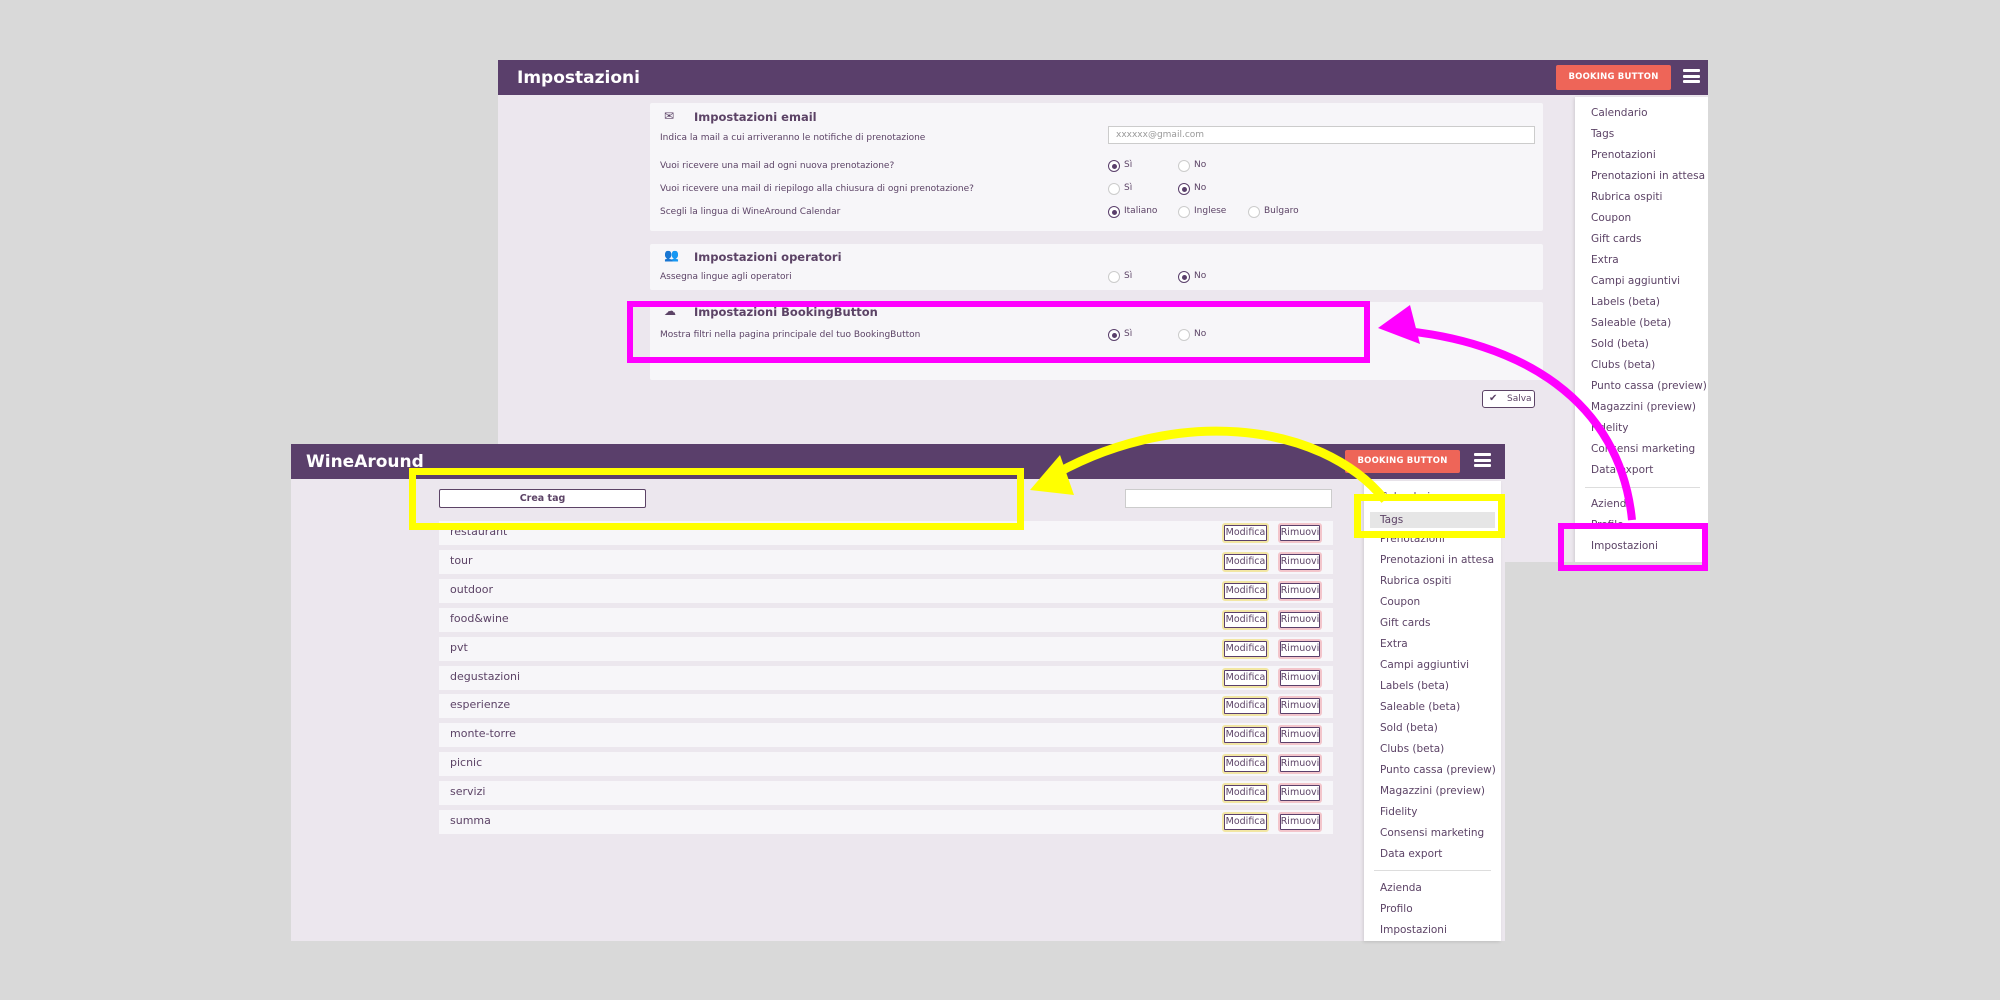  Describe the element at coordinates (470, 820) in the screenshot. I see `tag-name: summa` at that location.